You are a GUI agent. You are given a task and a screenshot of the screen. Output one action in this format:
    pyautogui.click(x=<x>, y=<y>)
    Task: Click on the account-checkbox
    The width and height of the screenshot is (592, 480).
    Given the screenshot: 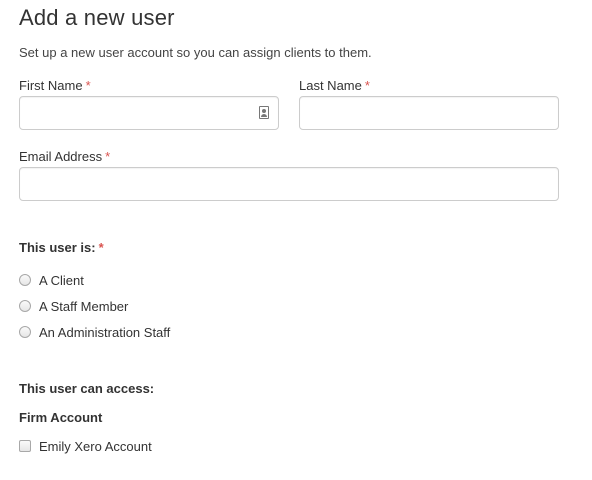 What is the action you would take?
    pyautogui.click(x=25, y=446)
    